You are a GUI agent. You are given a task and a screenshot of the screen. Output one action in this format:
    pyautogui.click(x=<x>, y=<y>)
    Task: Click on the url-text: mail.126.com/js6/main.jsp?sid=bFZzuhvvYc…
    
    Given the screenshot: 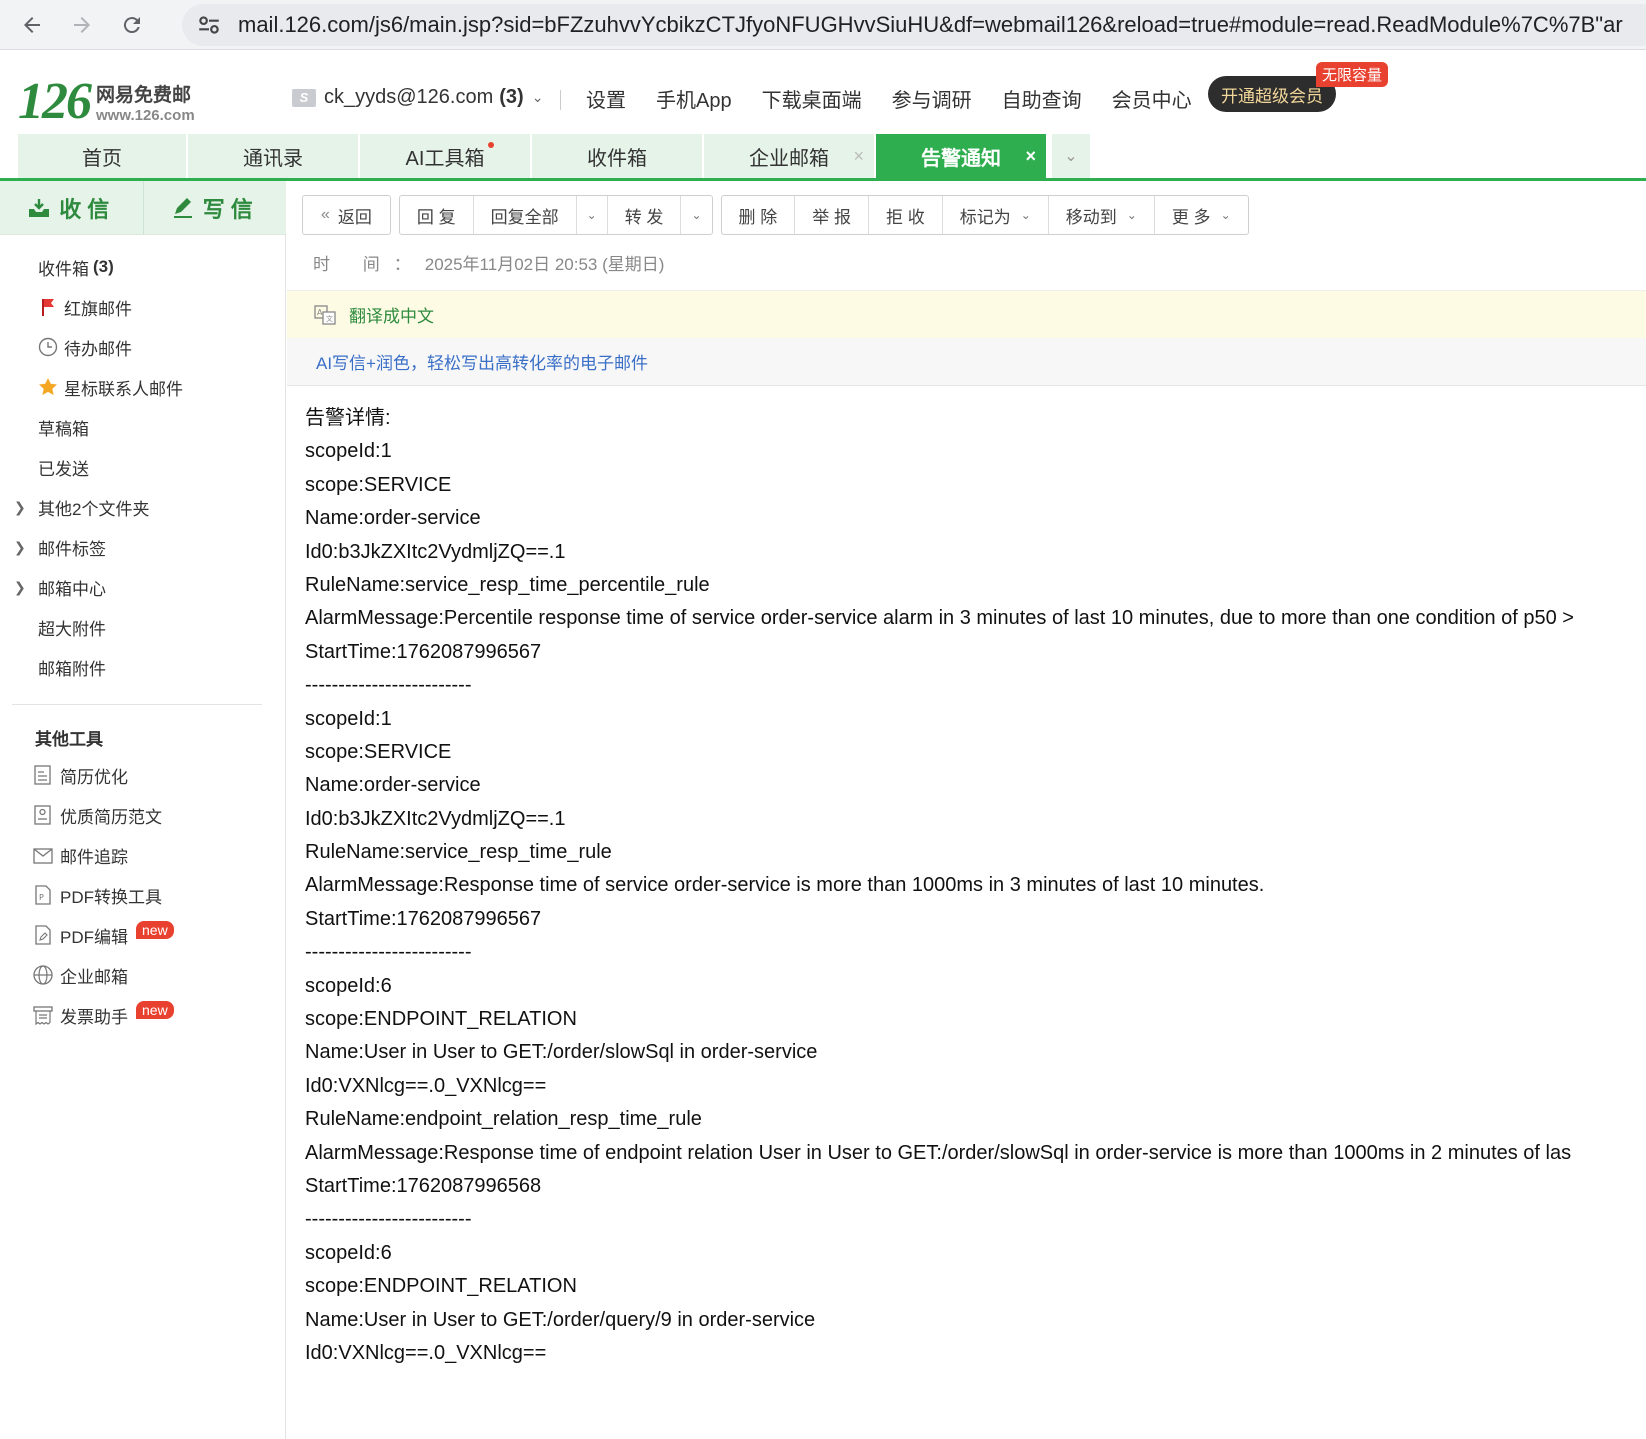 What is the action you would take?
    pyautogui.click(x=930, y=25)
    